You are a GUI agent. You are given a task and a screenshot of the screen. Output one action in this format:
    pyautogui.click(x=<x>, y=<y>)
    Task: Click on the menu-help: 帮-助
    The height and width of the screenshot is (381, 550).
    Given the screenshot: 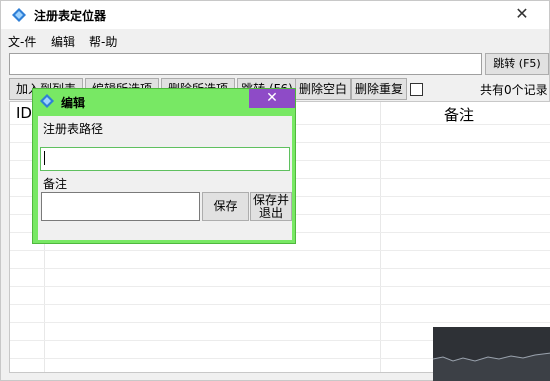 What is the action you would take?
    pyautogui.click(x=103, y=41)
    